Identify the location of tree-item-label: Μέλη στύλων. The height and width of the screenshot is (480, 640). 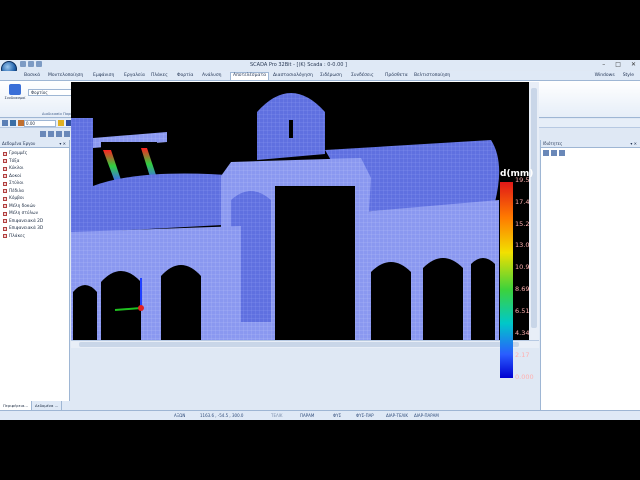
(23, 213).